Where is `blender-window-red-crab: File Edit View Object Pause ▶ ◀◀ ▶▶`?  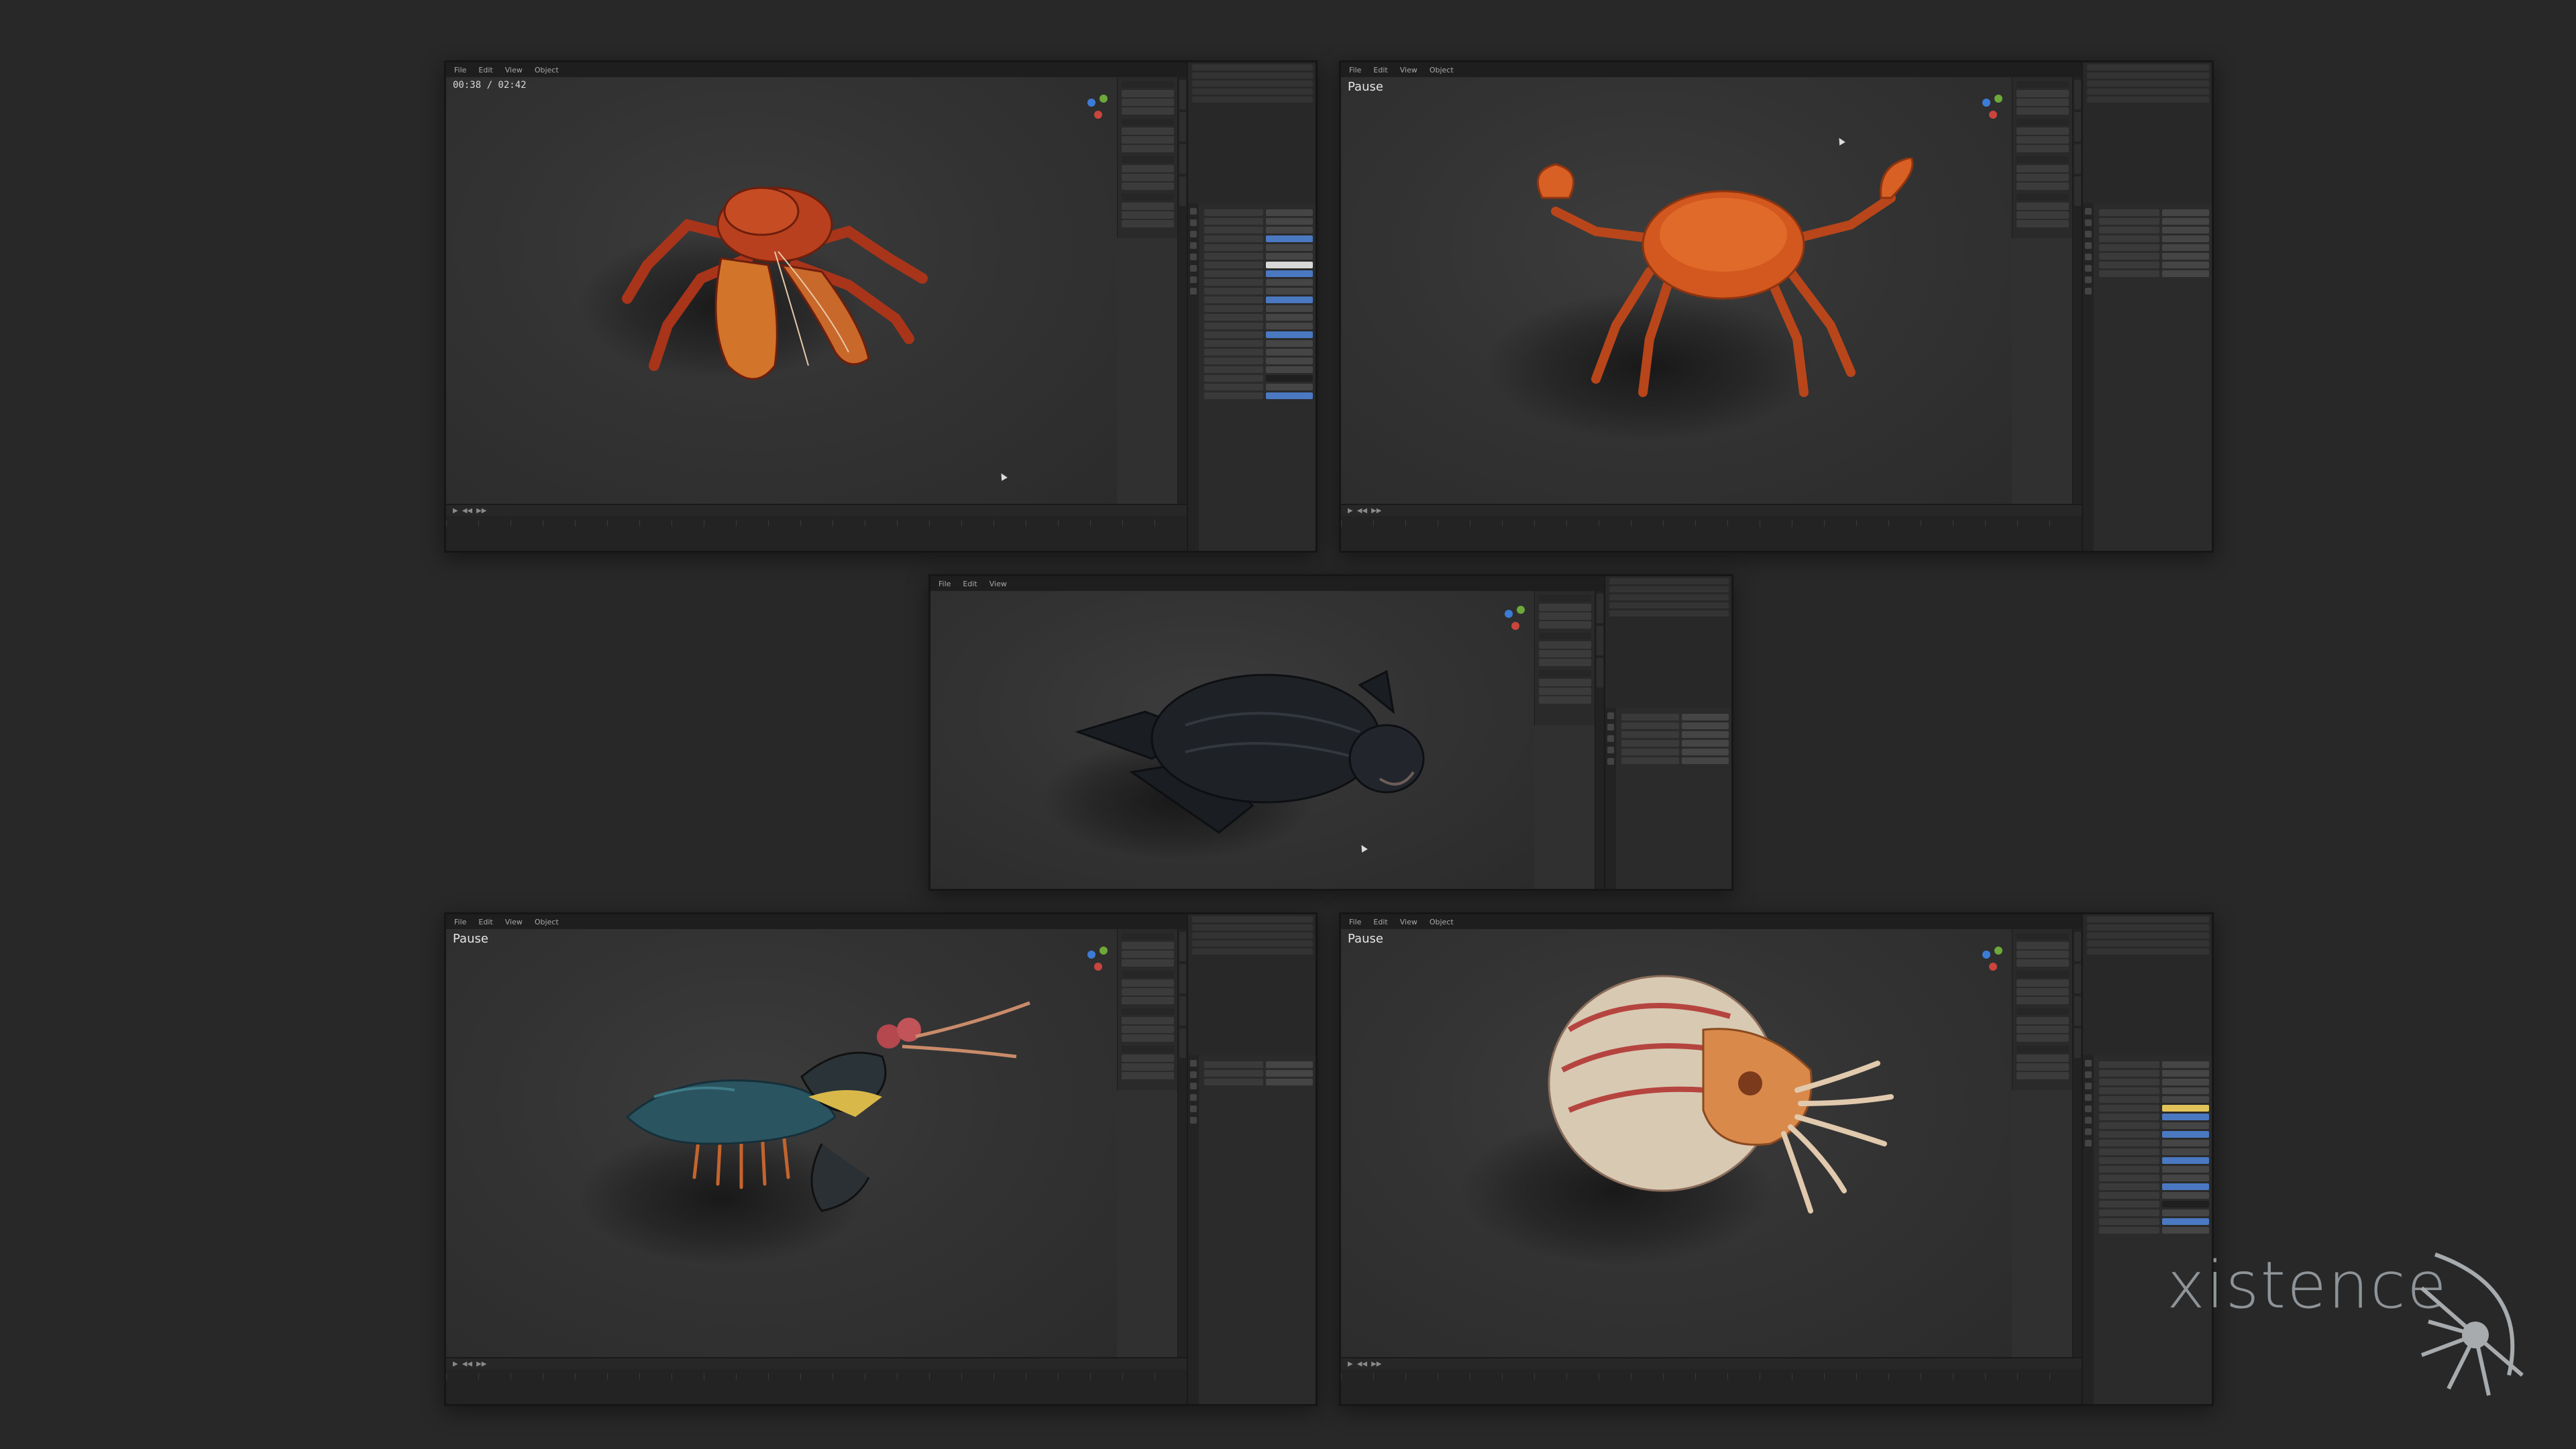 blender-window-red-crab: File Edit View Object Pause ▶ ◀◀ ▶▶ is located at coordinates (1776, 306).